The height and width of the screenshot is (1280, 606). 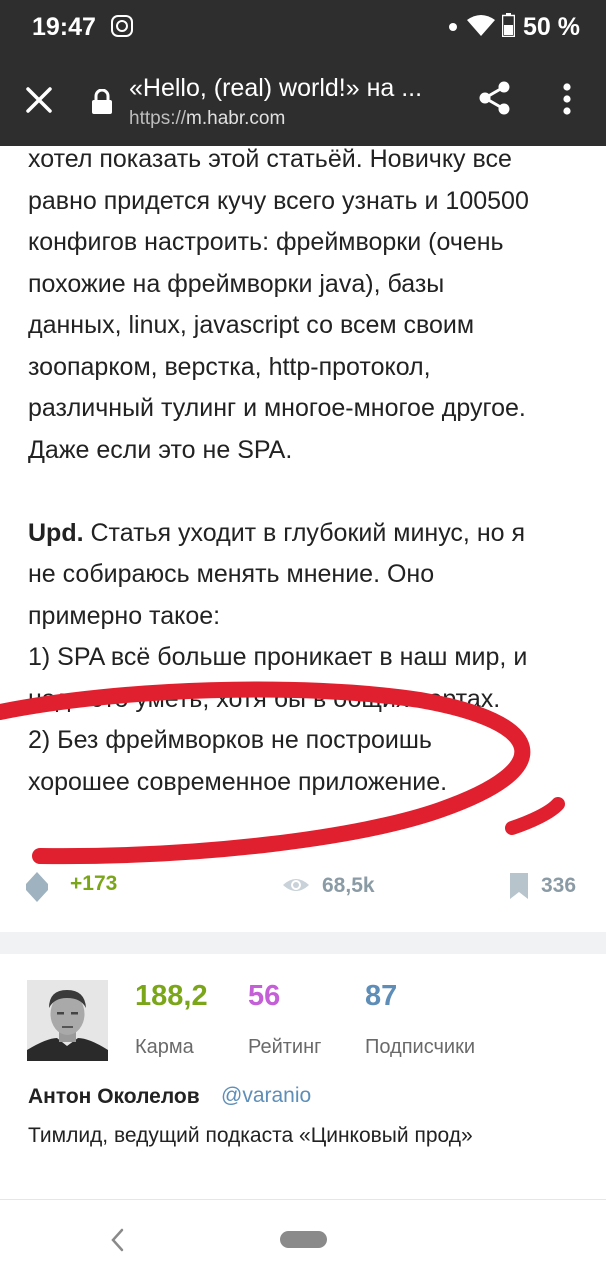 I want to click on status-bar: 19:47 50 %, so click(x=303, y=28).